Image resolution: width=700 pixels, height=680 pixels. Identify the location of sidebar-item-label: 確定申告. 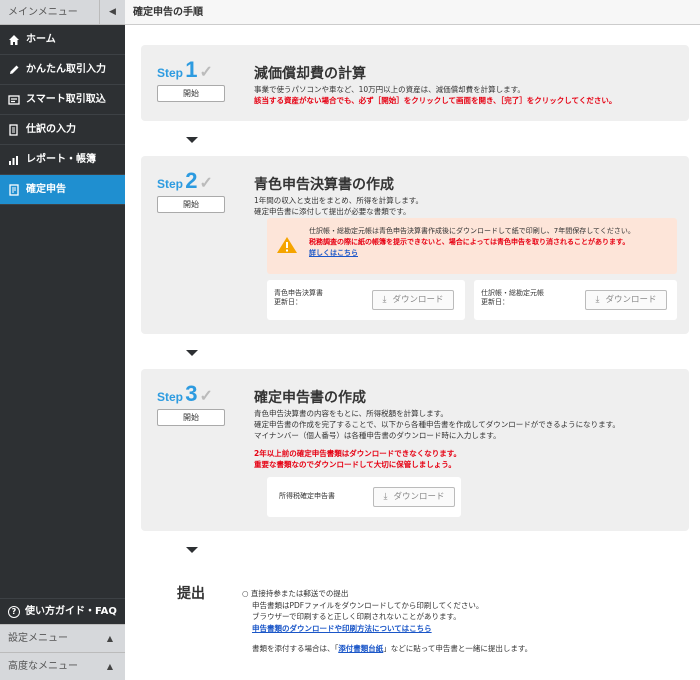
(46, 189).